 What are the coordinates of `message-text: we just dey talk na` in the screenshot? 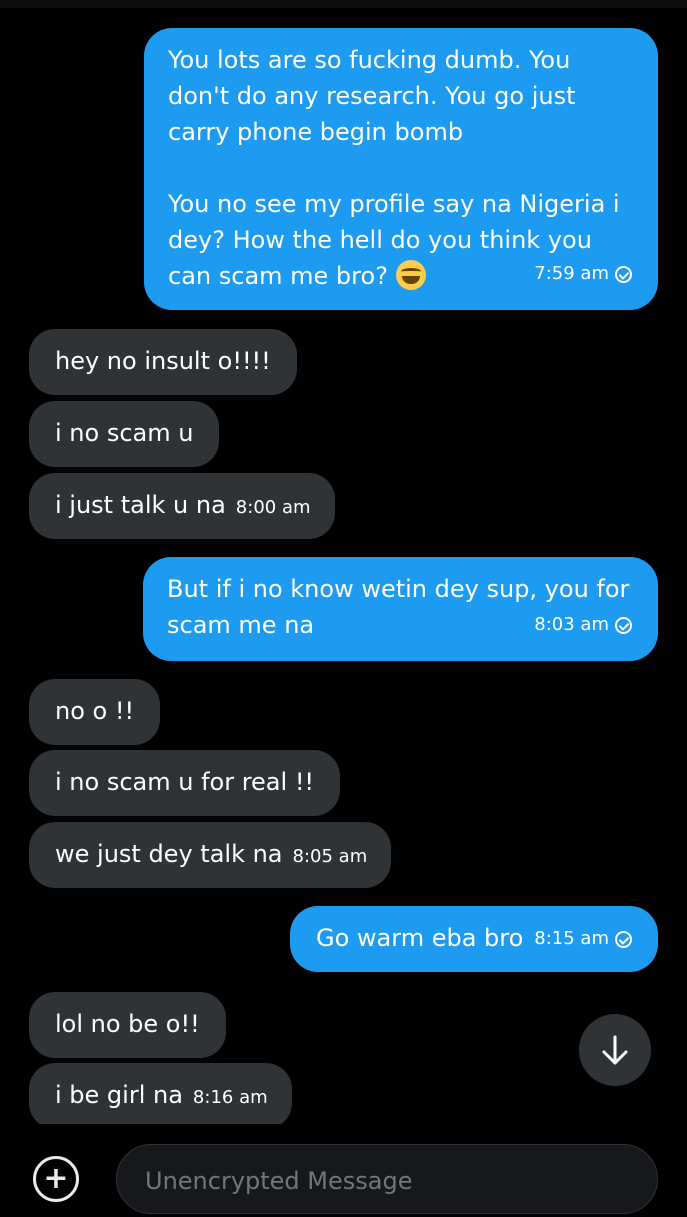 It's located at (169, 854).